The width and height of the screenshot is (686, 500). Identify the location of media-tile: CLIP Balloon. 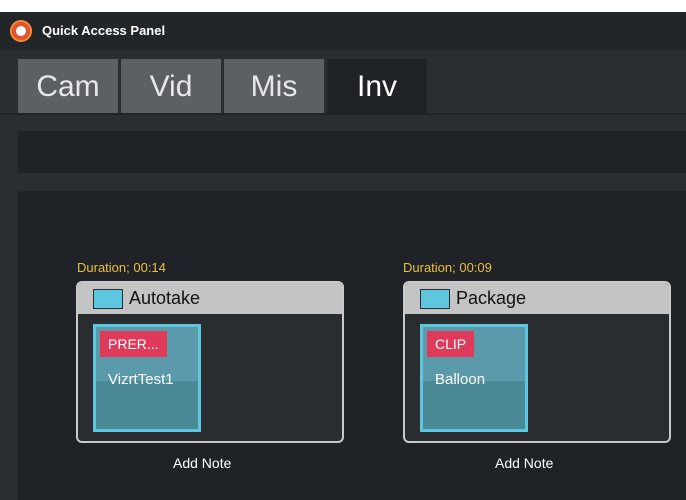
(474, 378).